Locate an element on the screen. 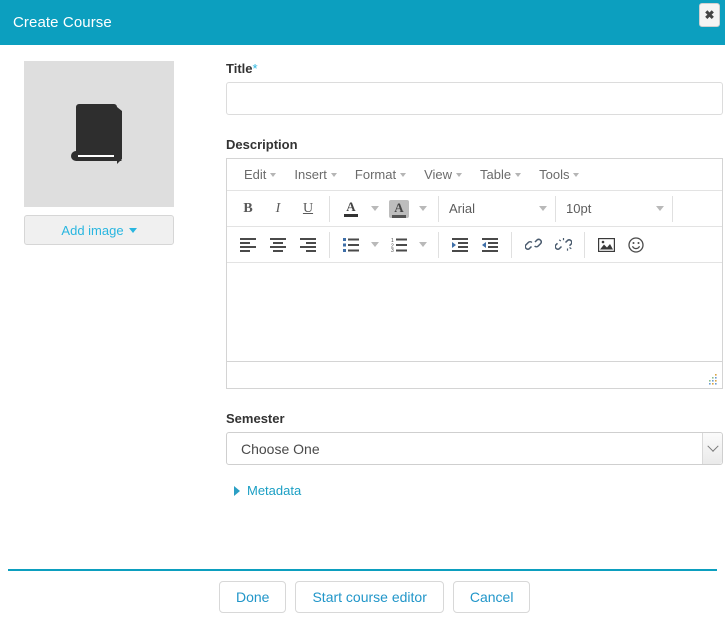 This screenshot has width=725, height=623. menu-edit: Edit is located at coordinates (260, 174).